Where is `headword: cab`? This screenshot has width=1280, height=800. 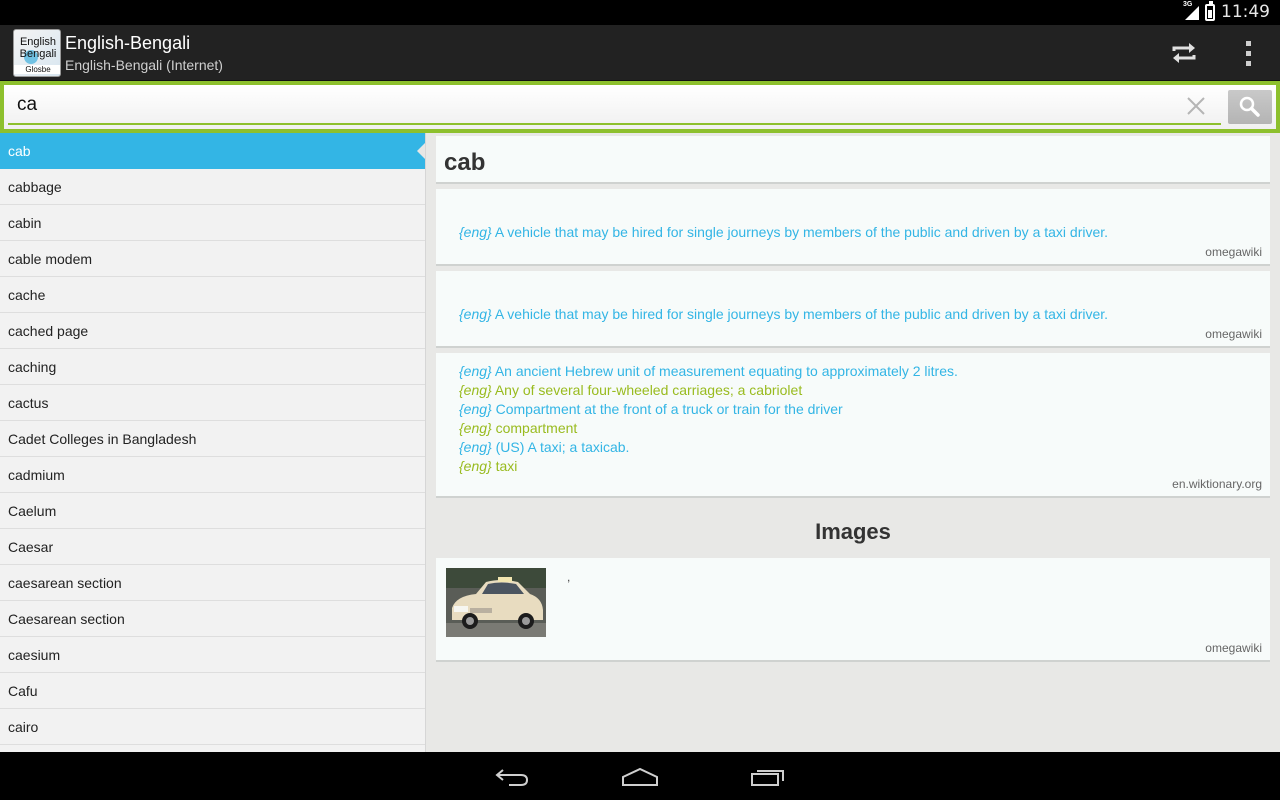
headword: cab is located at coordinates (465, 162).